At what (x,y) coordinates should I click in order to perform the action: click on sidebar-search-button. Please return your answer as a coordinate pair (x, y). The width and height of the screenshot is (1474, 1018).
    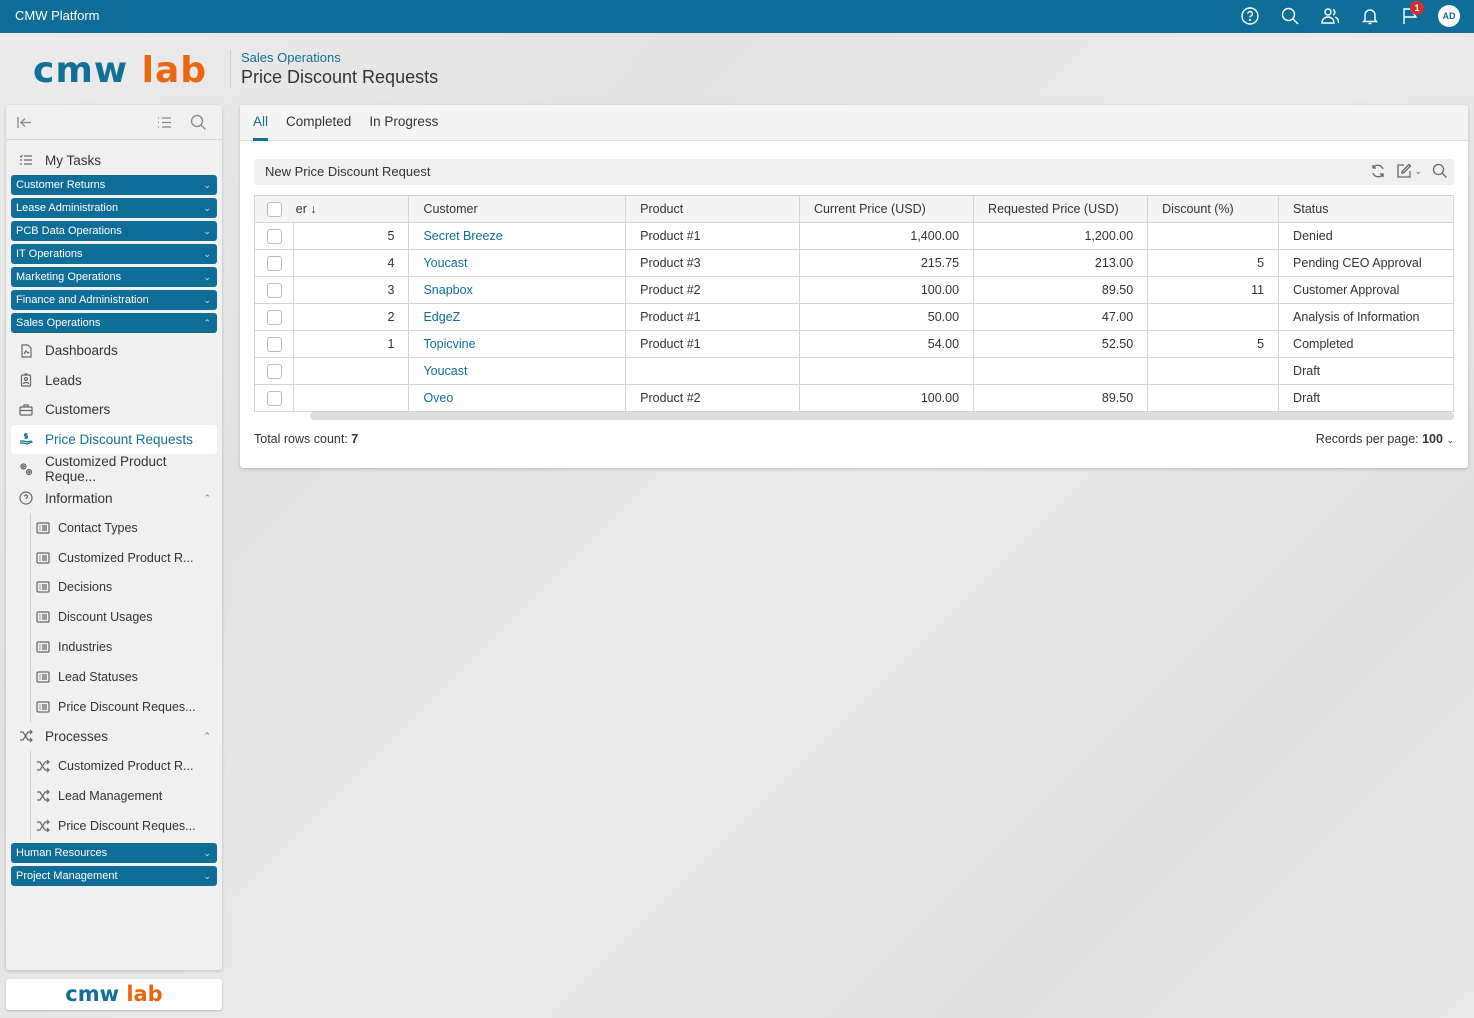
    Looking at the image, I should click on (198, 124).